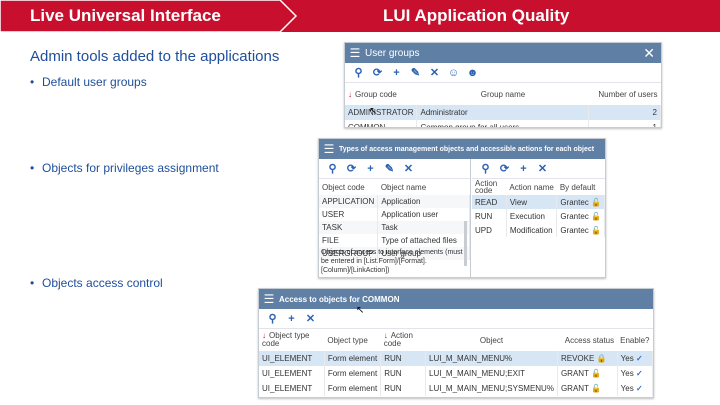 The width and height of the screenshot is (720, 405). What do you see at coordinates (453, 73) in the screenshot?
I see `user-icon: ☺` at bounding box center [453, 73].